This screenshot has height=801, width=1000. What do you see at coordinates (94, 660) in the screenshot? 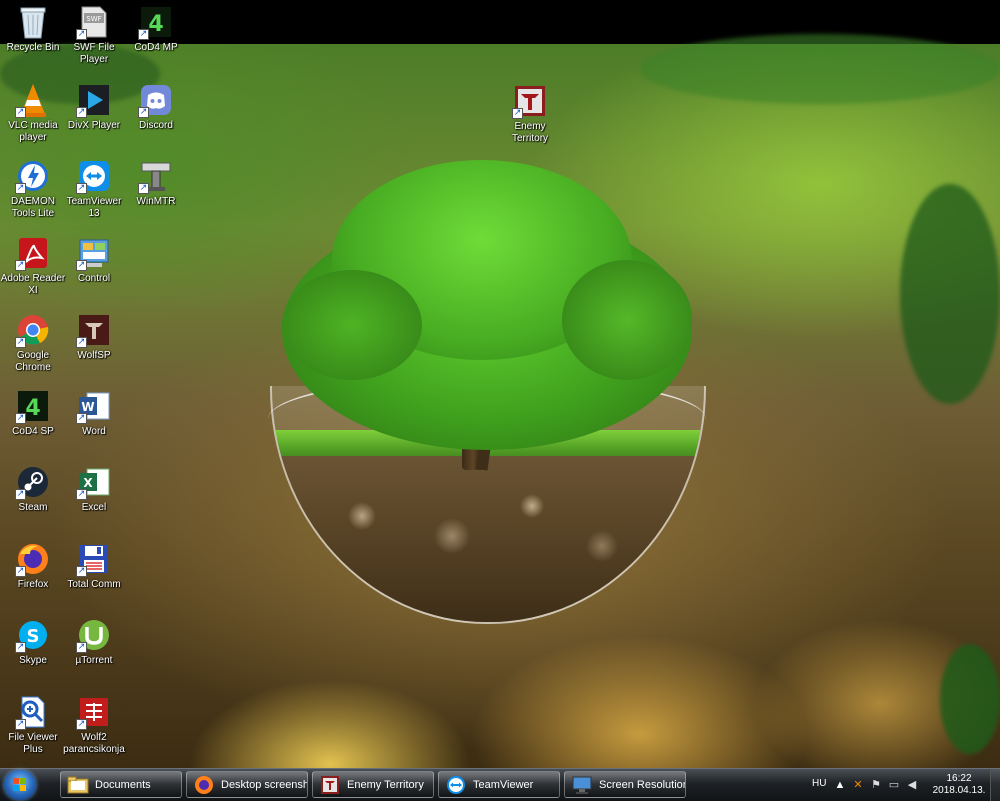
I see `desktop-icon-label: µTorrent` at bounding box center [94, 660].